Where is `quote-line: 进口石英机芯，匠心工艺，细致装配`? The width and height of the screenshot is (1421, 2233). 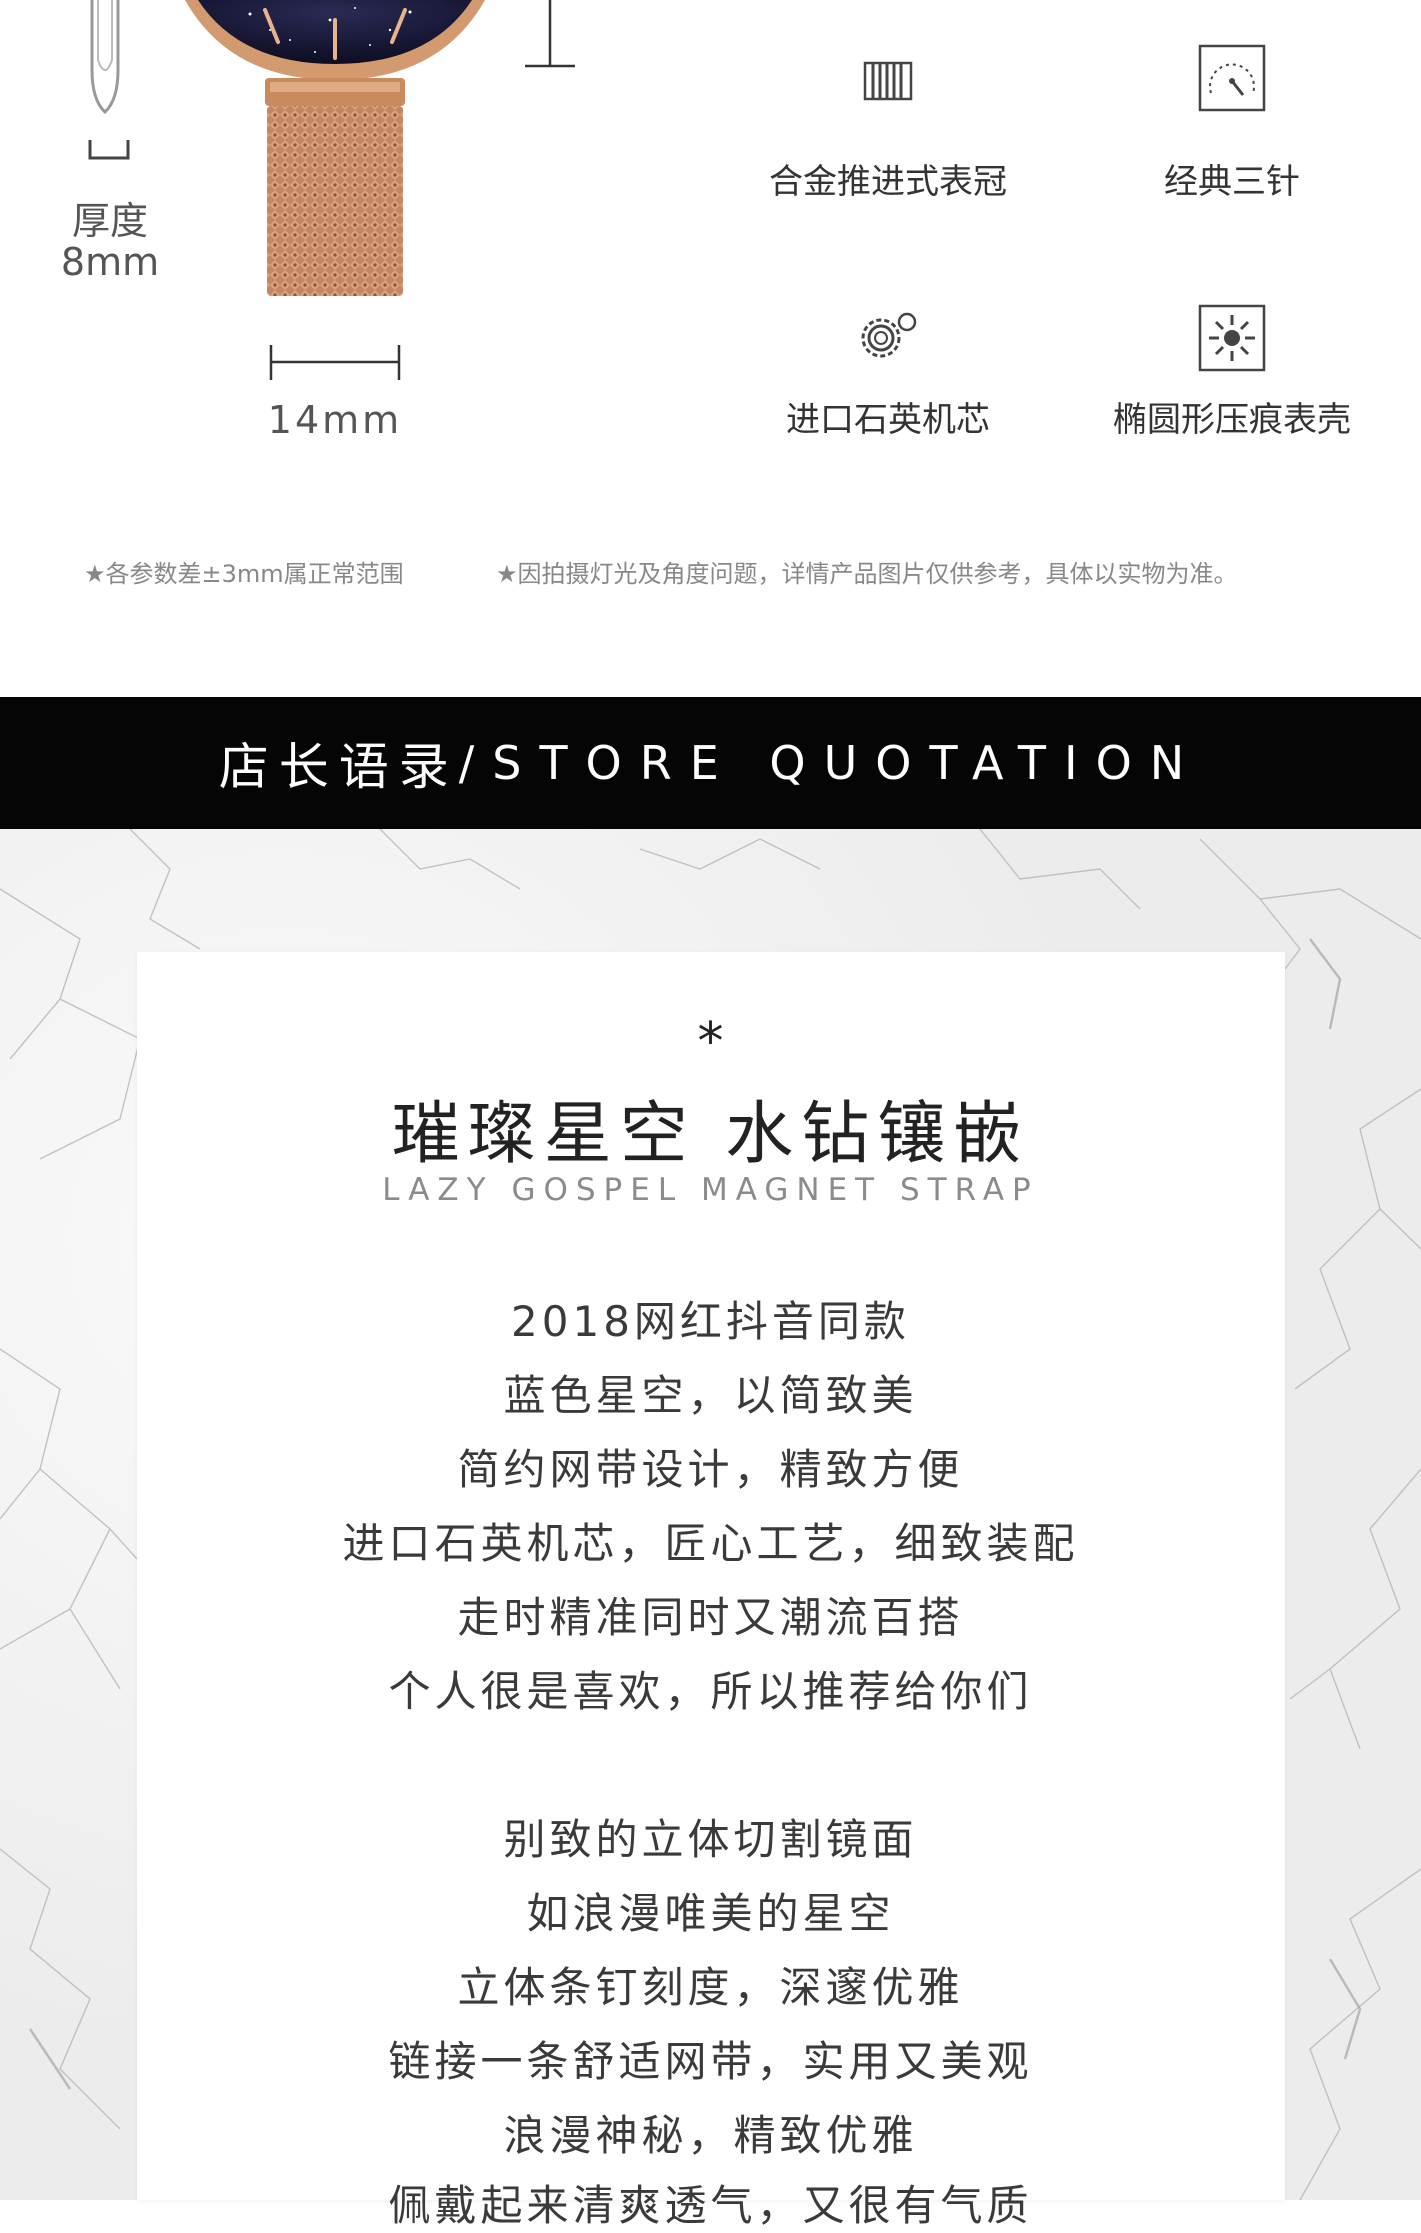
quote-line: 进口石英机芯，匠心工艺，细致装配 is located at coordinates (710, 1543).